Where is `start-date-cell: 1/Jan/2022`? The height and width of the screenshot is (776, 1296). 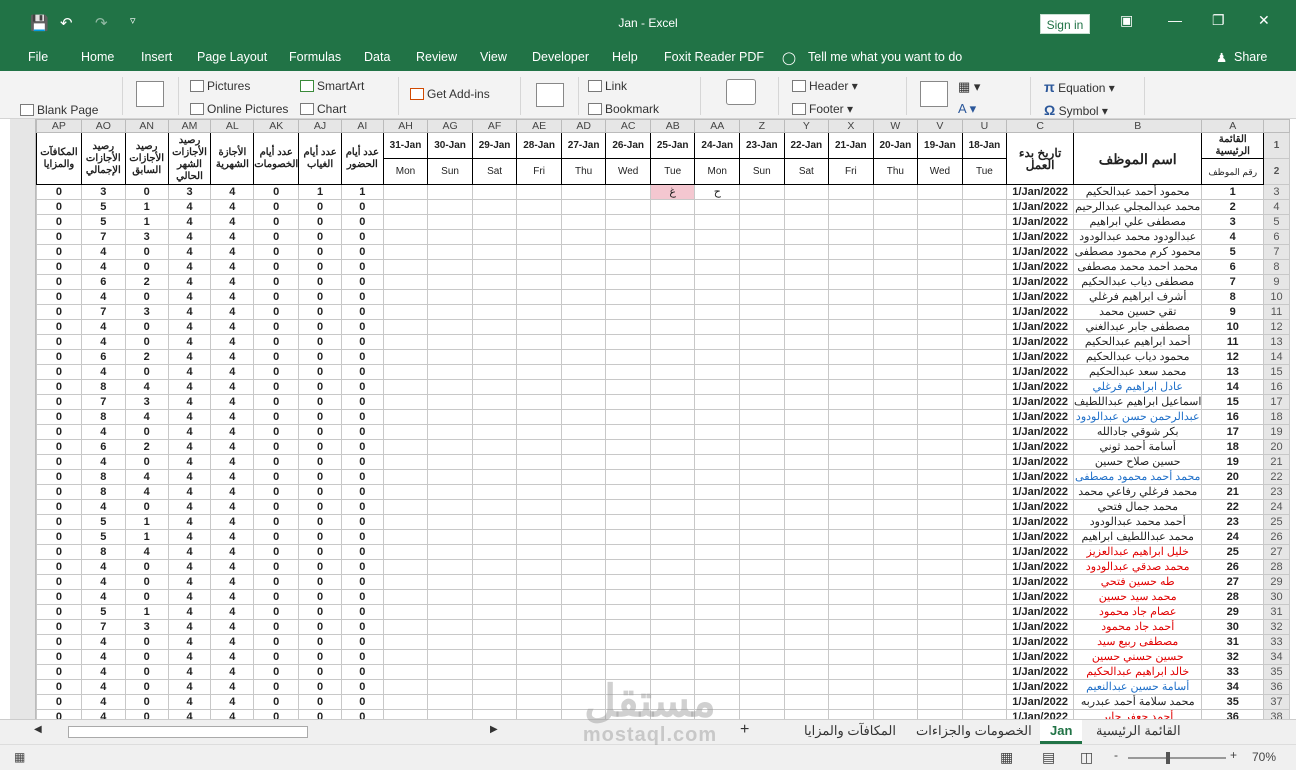
start-date-cell: 1/Jan/2022 is located at coordinates (1040, 657).